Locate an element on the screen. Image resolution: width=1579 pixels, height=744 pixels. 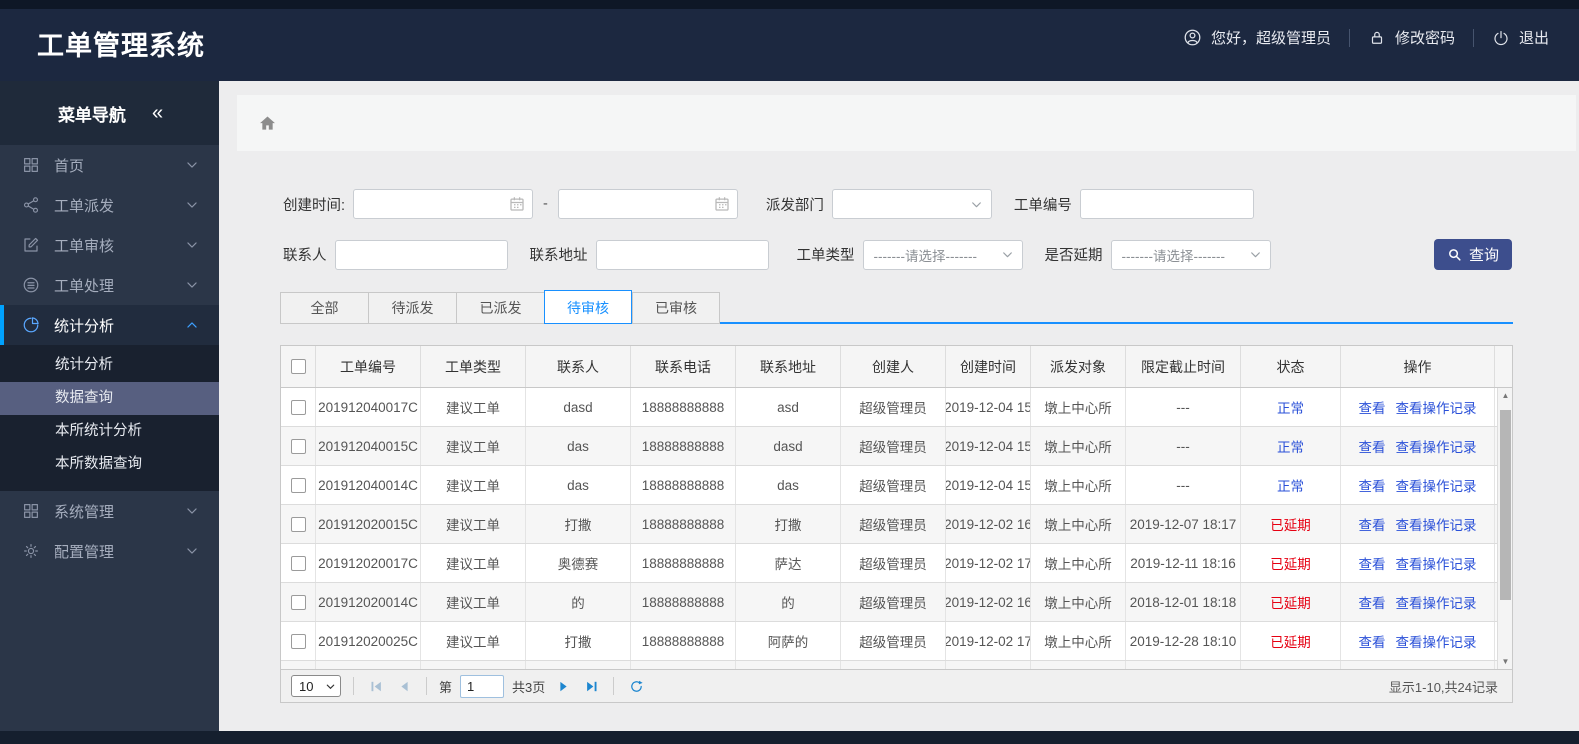
tab-dispatched: 已派发 is located at coordinates (500, 308).